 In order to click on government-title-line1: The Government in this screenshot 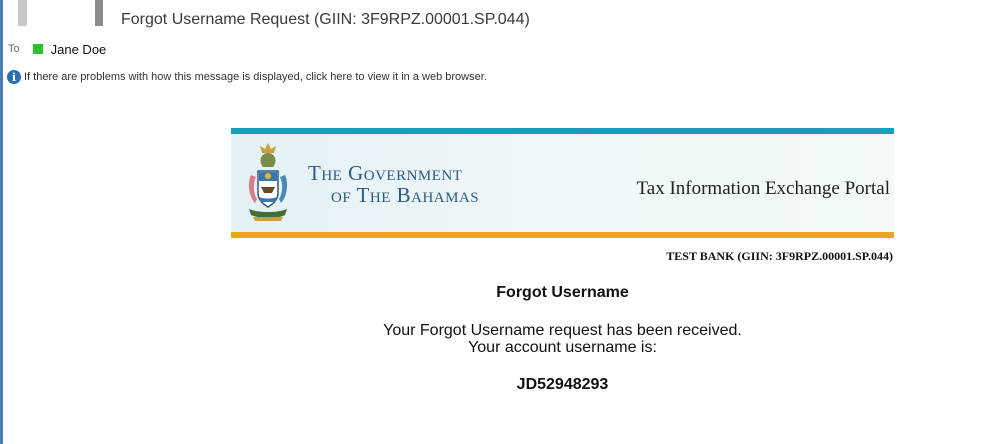, I will do `click(385, 173)`.